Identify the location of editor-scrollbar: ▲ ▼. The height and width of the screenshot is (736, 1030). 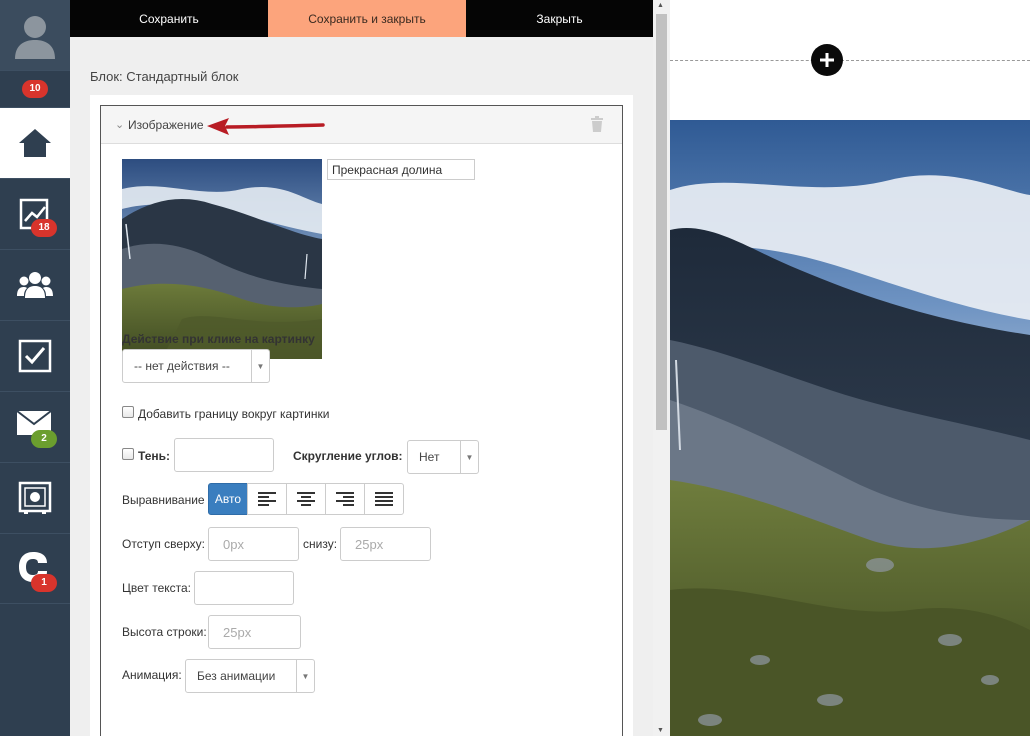
(661, 368).